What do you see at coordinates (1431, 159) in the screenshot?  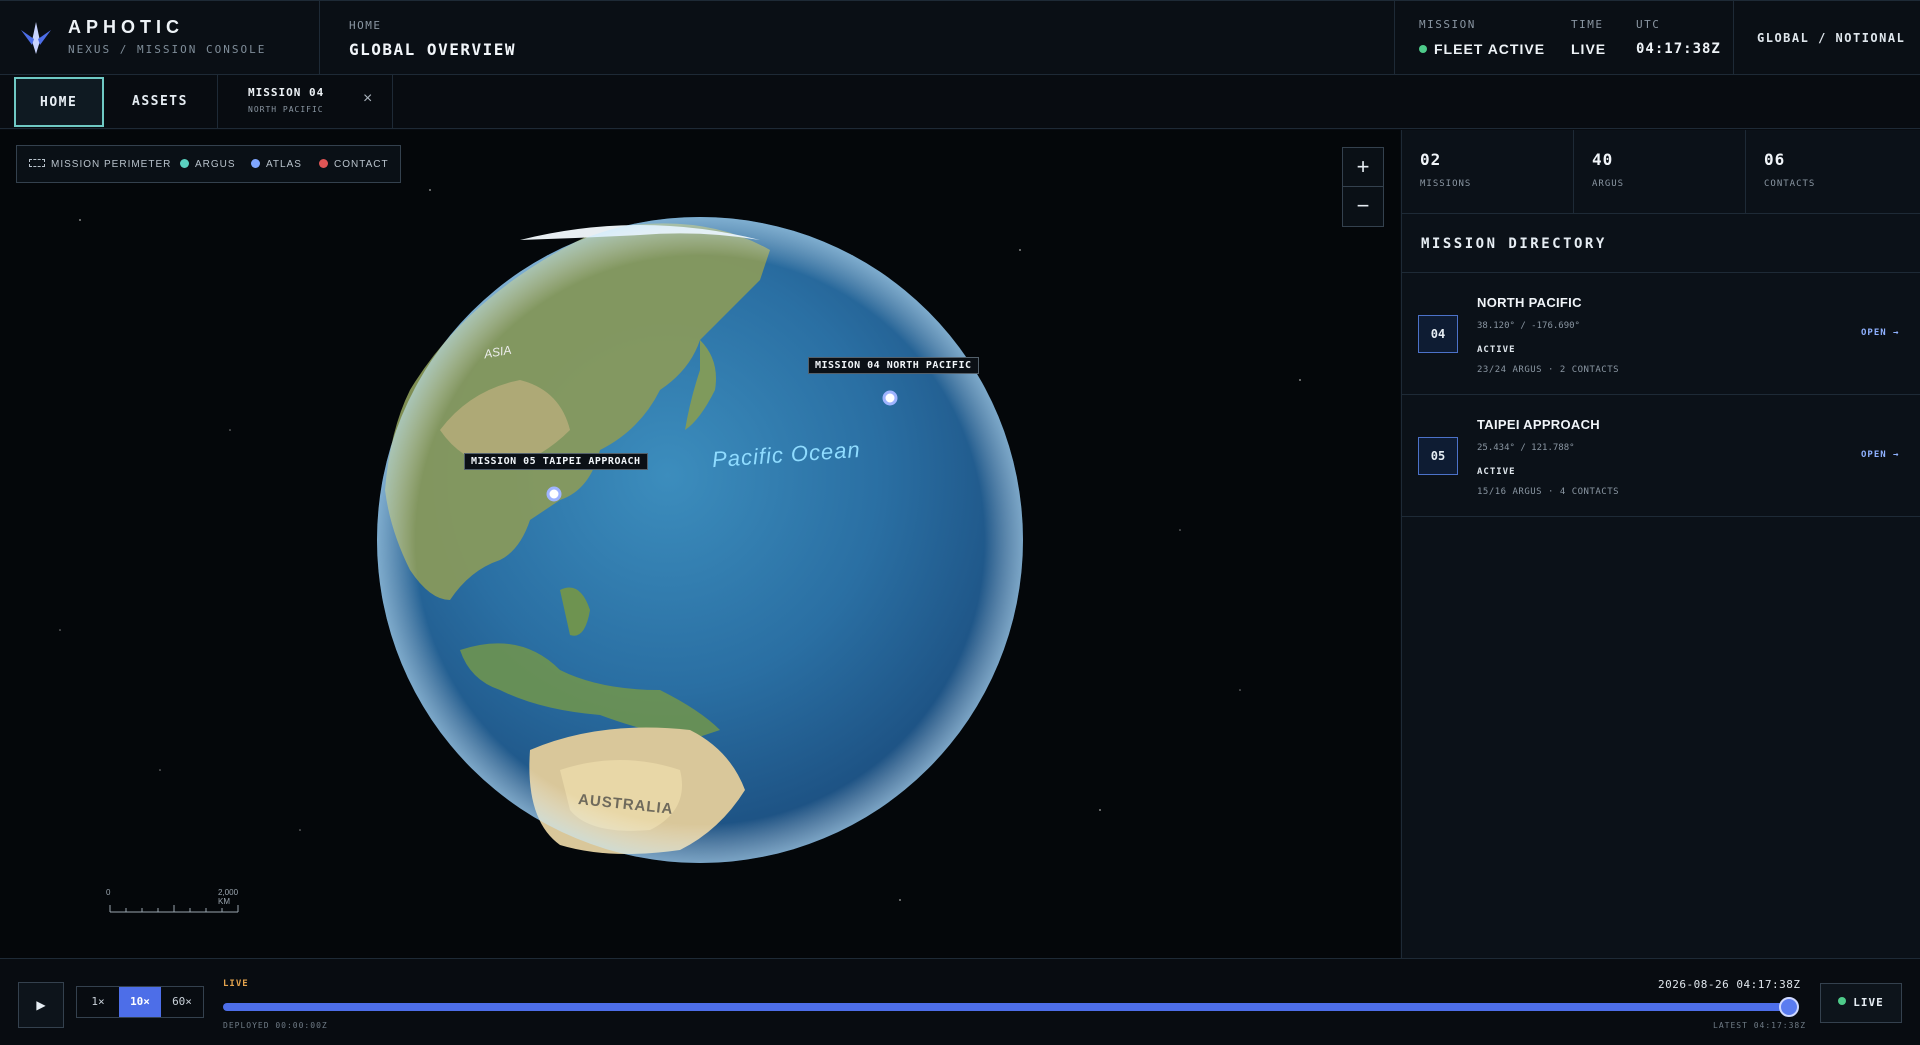 I see `stat-value: 02` at bounding box center [1431, 159].